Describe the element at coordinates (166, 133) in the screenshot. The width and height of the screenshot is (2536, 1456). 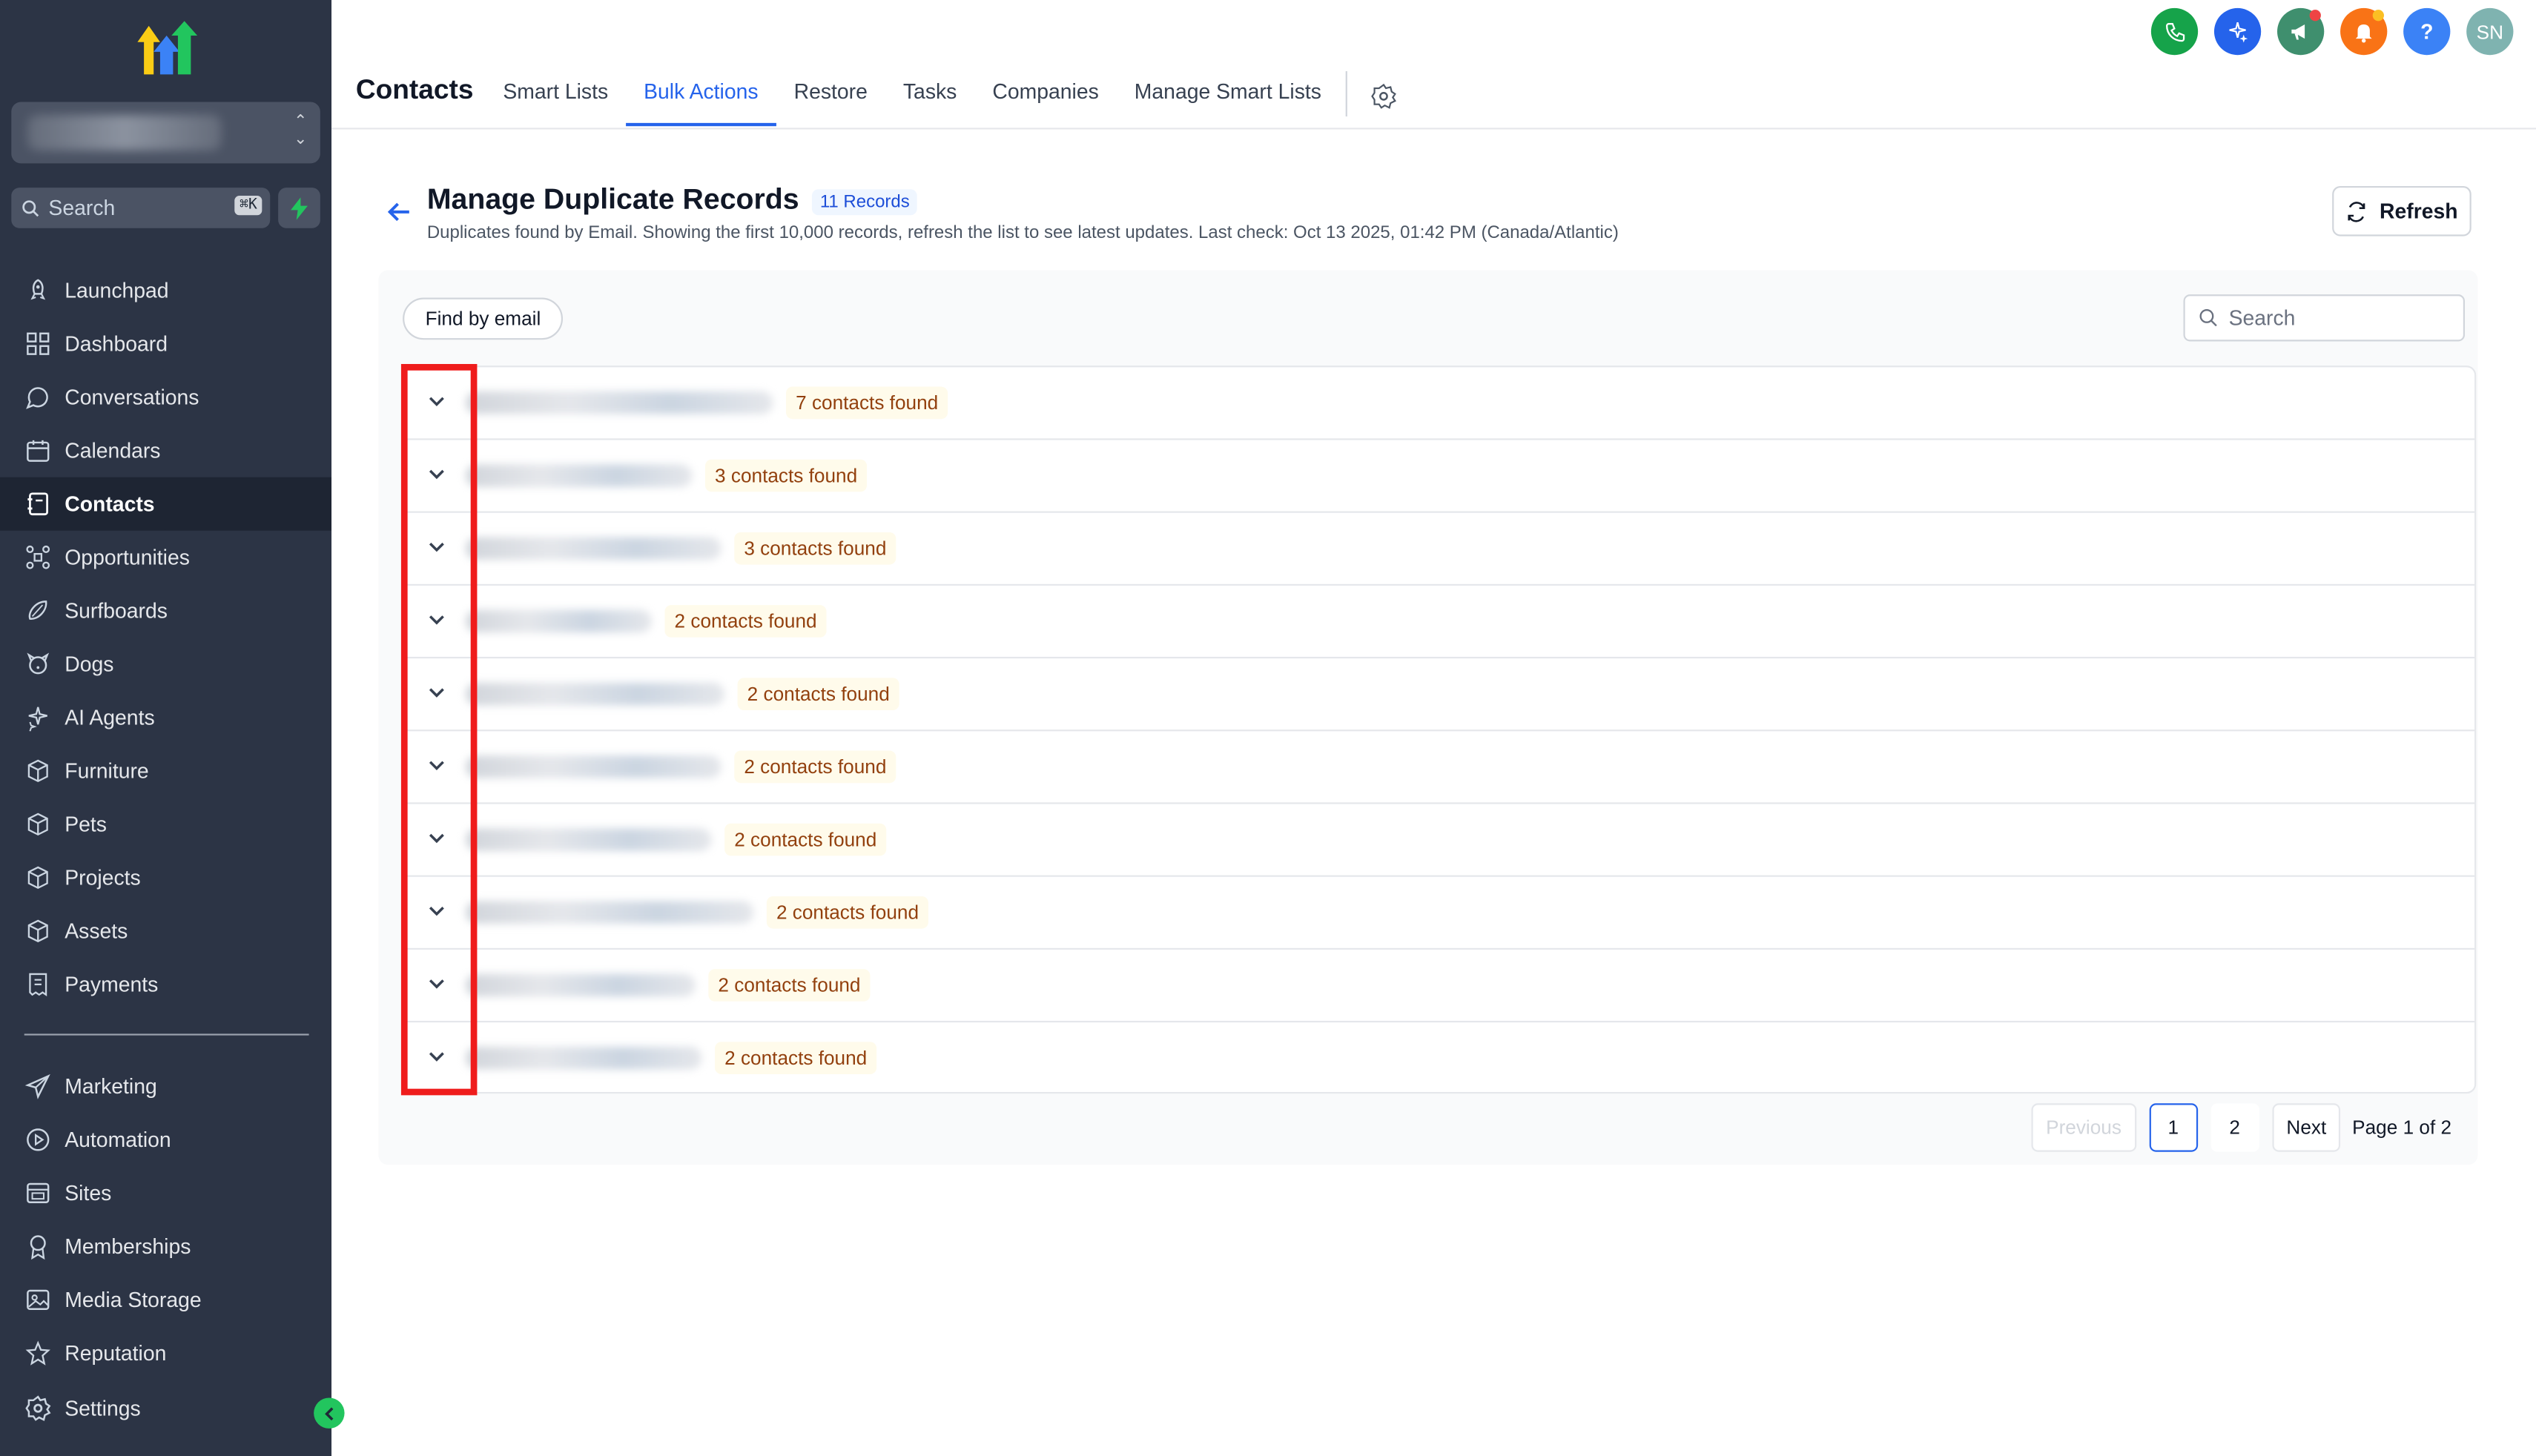
I see `account-switcher: ⌃ ⌄` at that location.